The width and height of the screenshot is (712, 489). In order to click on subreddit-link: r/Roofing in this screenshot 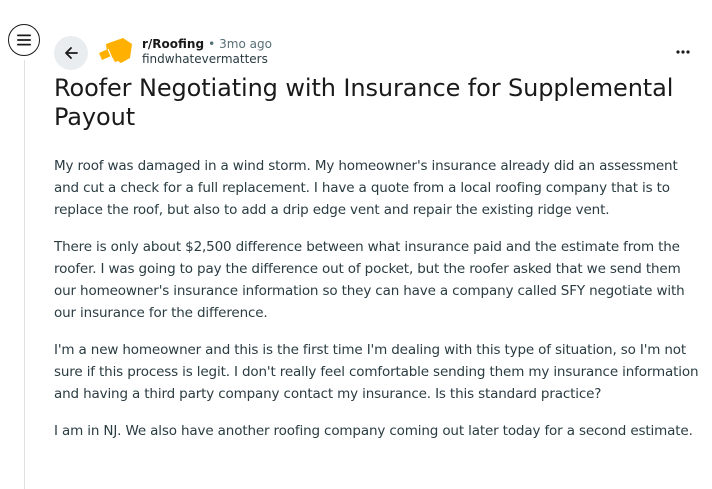, I will do `click(173, 44)`.